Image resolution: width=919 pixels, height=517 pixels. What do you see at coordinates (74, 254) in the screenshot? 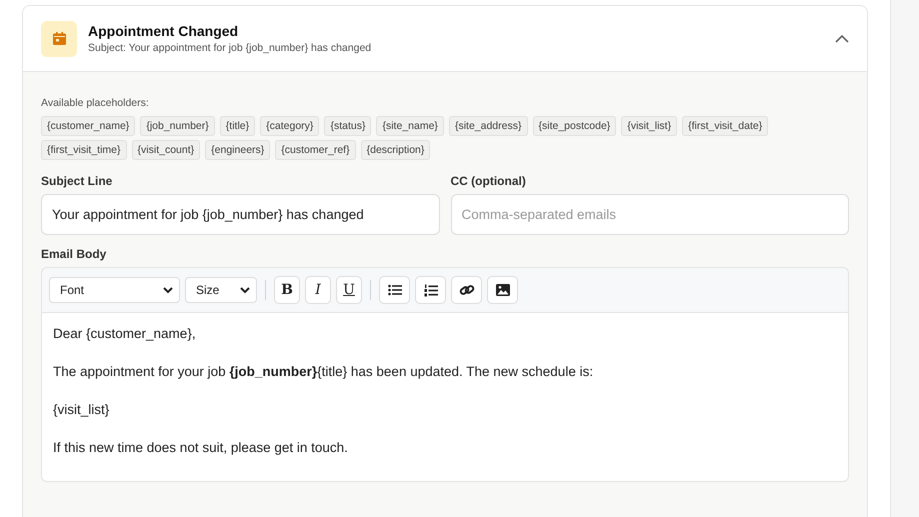
I see `field-label: Email Body` at bounding box center [74, 254].